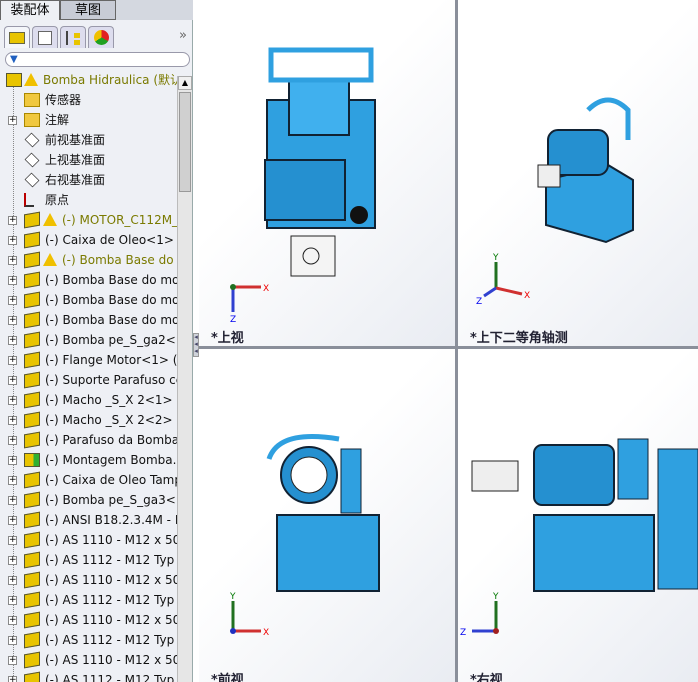  What do you see at coordinates (227, 338) in the screenshot?
I see `view-label: *上视` at bounding box center [227, 338].